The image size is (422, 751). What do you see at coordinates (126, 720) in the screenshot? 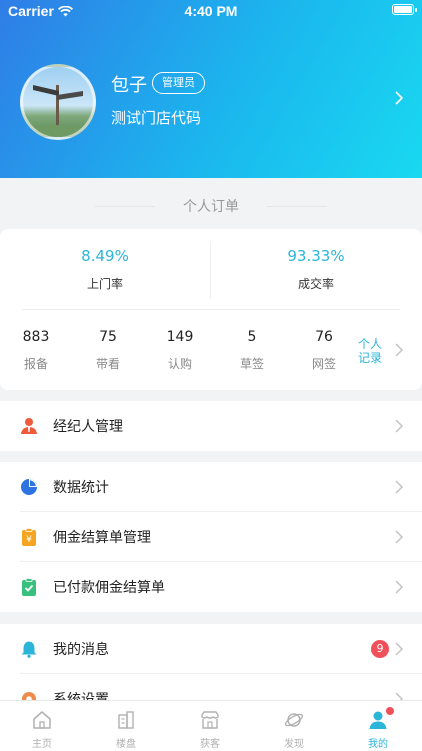
I see `building-icon` at bounding box center [126, 720].